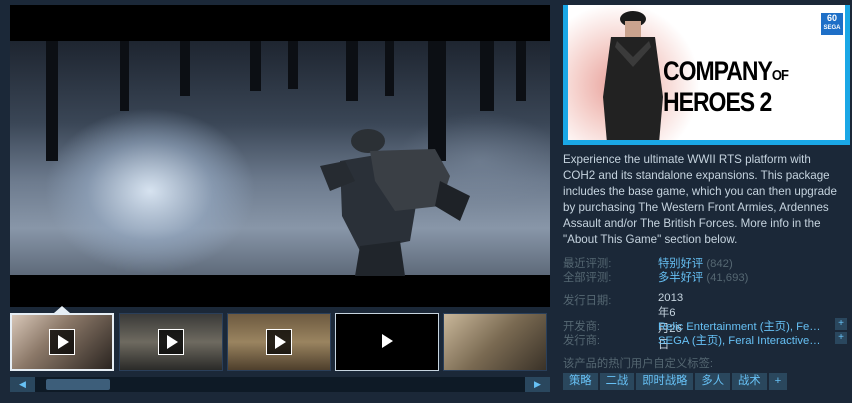 This screenshot has width=852, height=403. What do you see at coordinates (22, 384) in the screenshot?
I see `left-arrow-icon: ◀` at bounding box center [22, 384].